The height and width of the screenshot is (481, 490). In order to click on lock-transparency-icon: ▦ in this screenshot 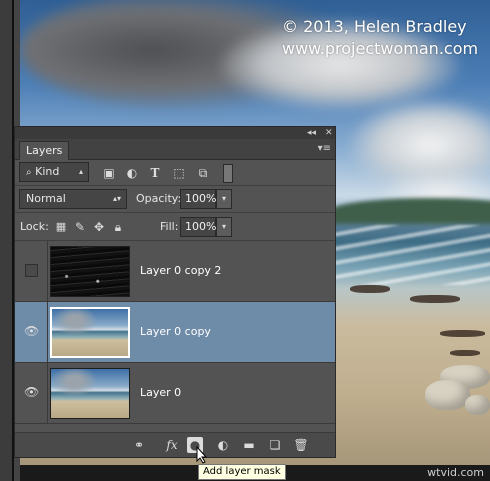, I will do `click(61, 227)`.